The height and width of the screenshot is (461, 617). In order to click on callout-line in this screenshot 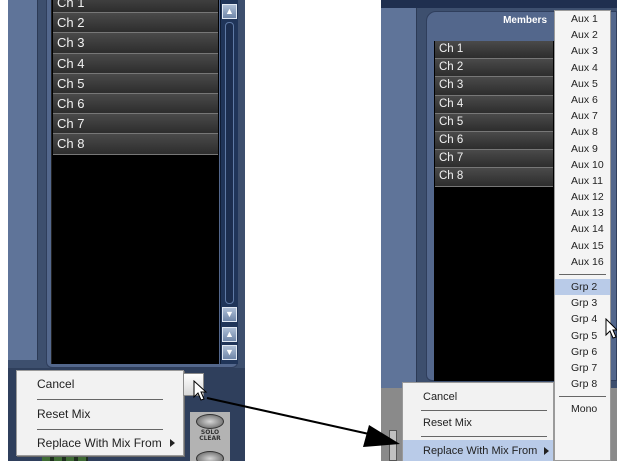, I will do `click(292, 417)`.